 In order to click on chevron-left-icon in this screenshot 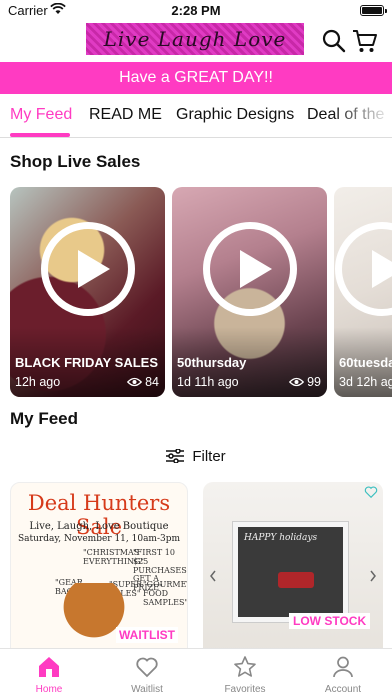, I will do `click(213, 576)`.